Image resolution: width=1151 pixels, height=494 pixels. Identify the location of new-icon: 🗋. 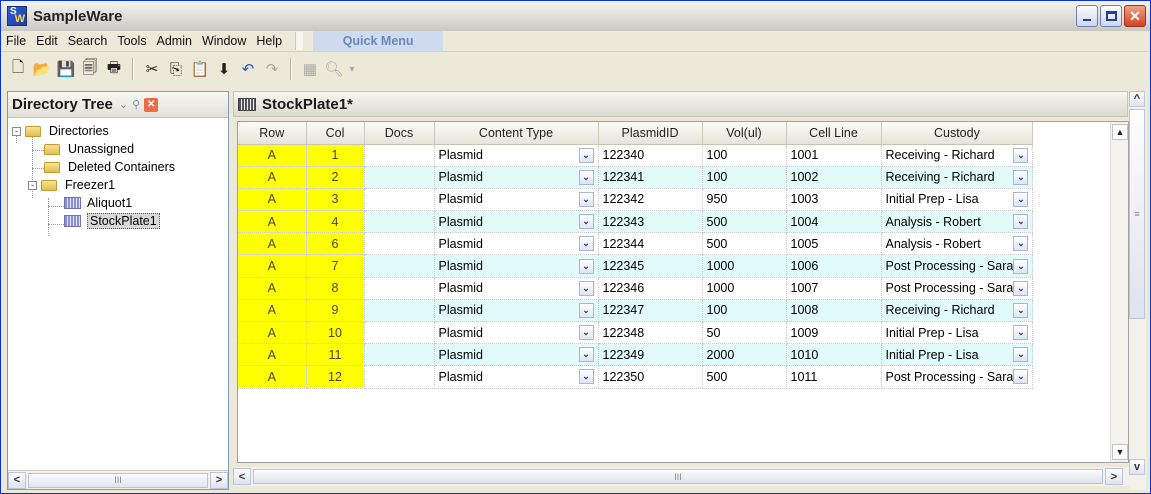
(18, 69).